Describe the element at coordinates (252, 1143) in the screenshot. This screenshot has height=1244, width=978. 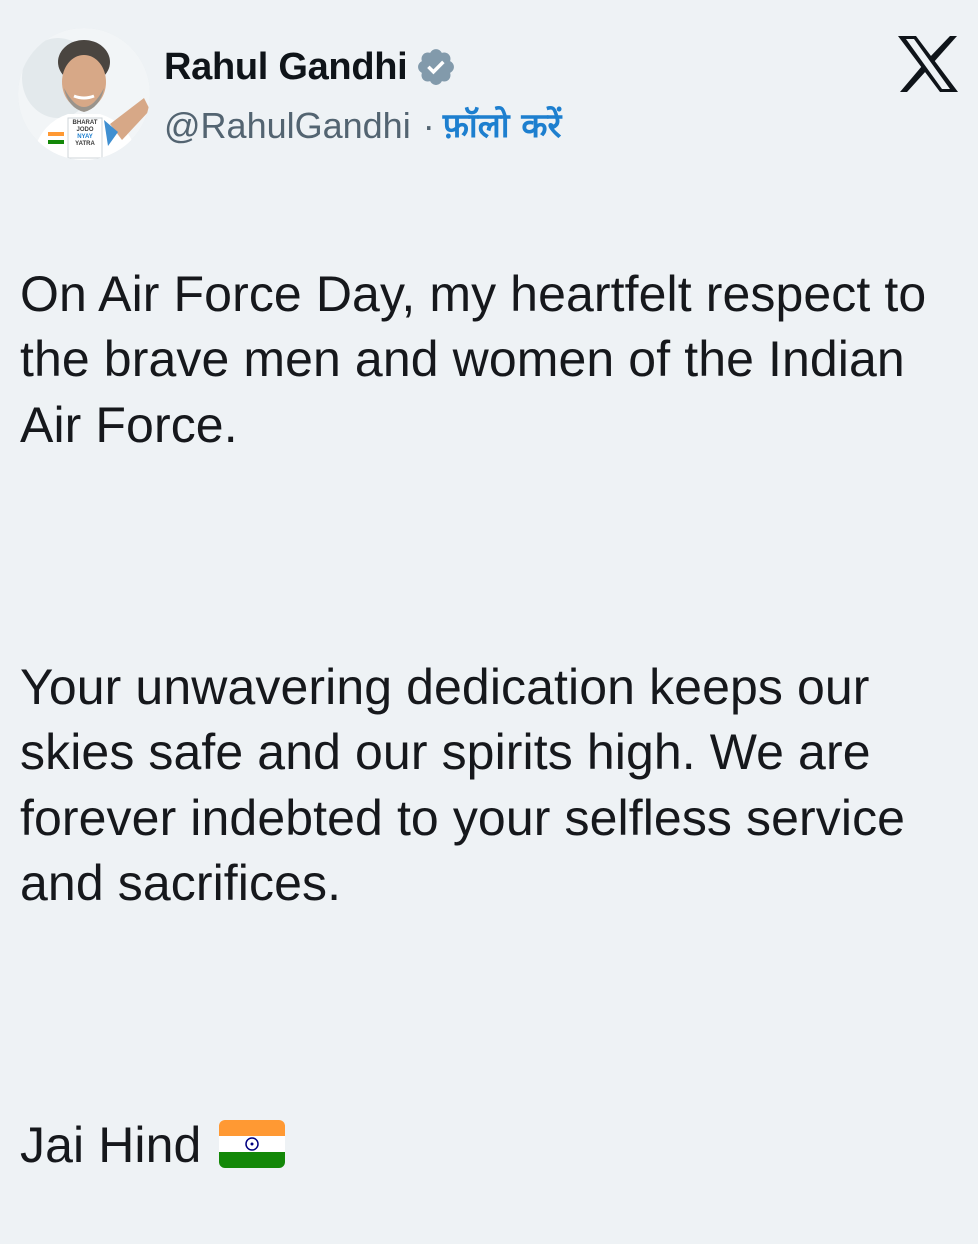
I see `indian-flag-icon` at that location.